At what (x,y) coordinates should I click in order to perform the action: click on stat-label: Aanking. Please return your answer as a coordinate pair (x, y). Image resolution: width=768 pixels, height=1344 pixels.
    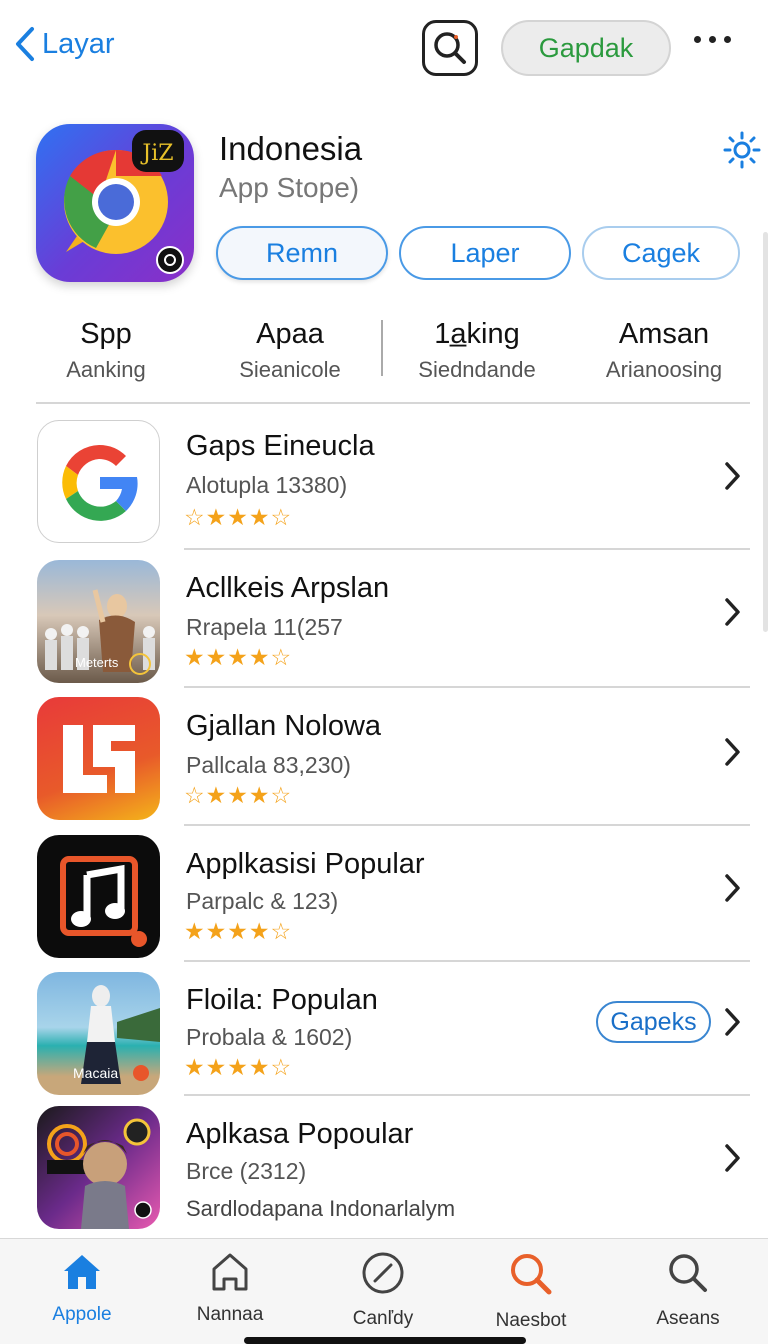
    Looking at the image, I should click on (106, 369).